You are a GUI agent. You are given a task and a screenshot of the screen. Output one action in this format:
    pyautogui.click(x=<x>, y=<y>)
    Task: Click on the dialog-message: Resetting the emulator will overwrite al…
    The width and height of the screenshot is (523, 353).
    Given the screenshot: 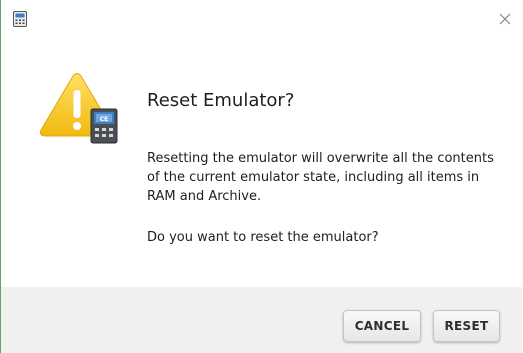 What is the action you would take?
    pyautogui.click(x=320, y=177)
    